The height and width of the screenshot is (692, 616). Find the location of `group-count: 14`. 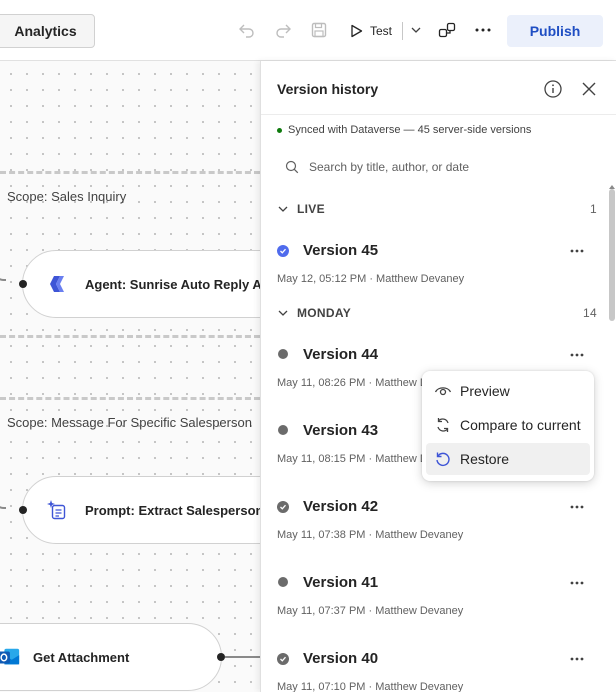

group-count: 14 is located at coordinates (590, 313).